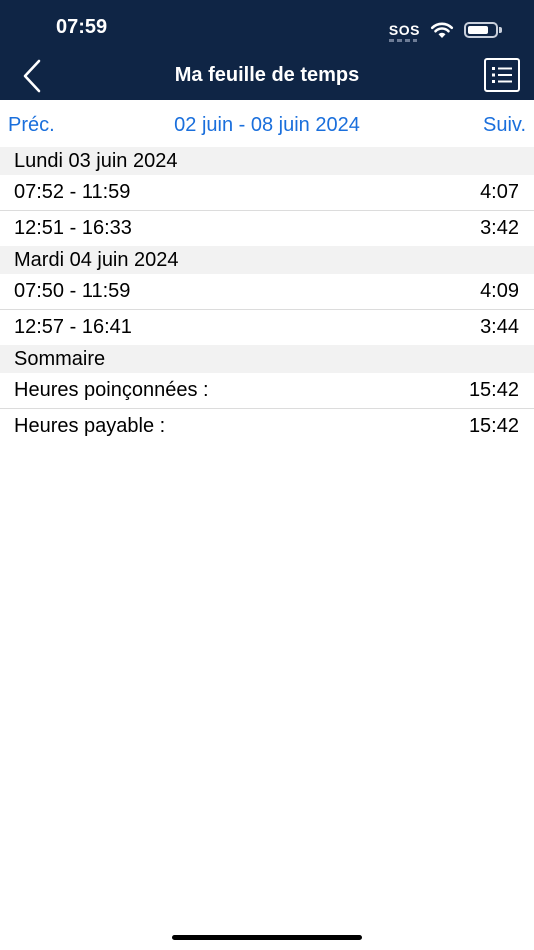  What do you see at coordinates (267, 359) in the screenshot?
I see `summary-header: Sommaire` at bounding box center [267, 359].